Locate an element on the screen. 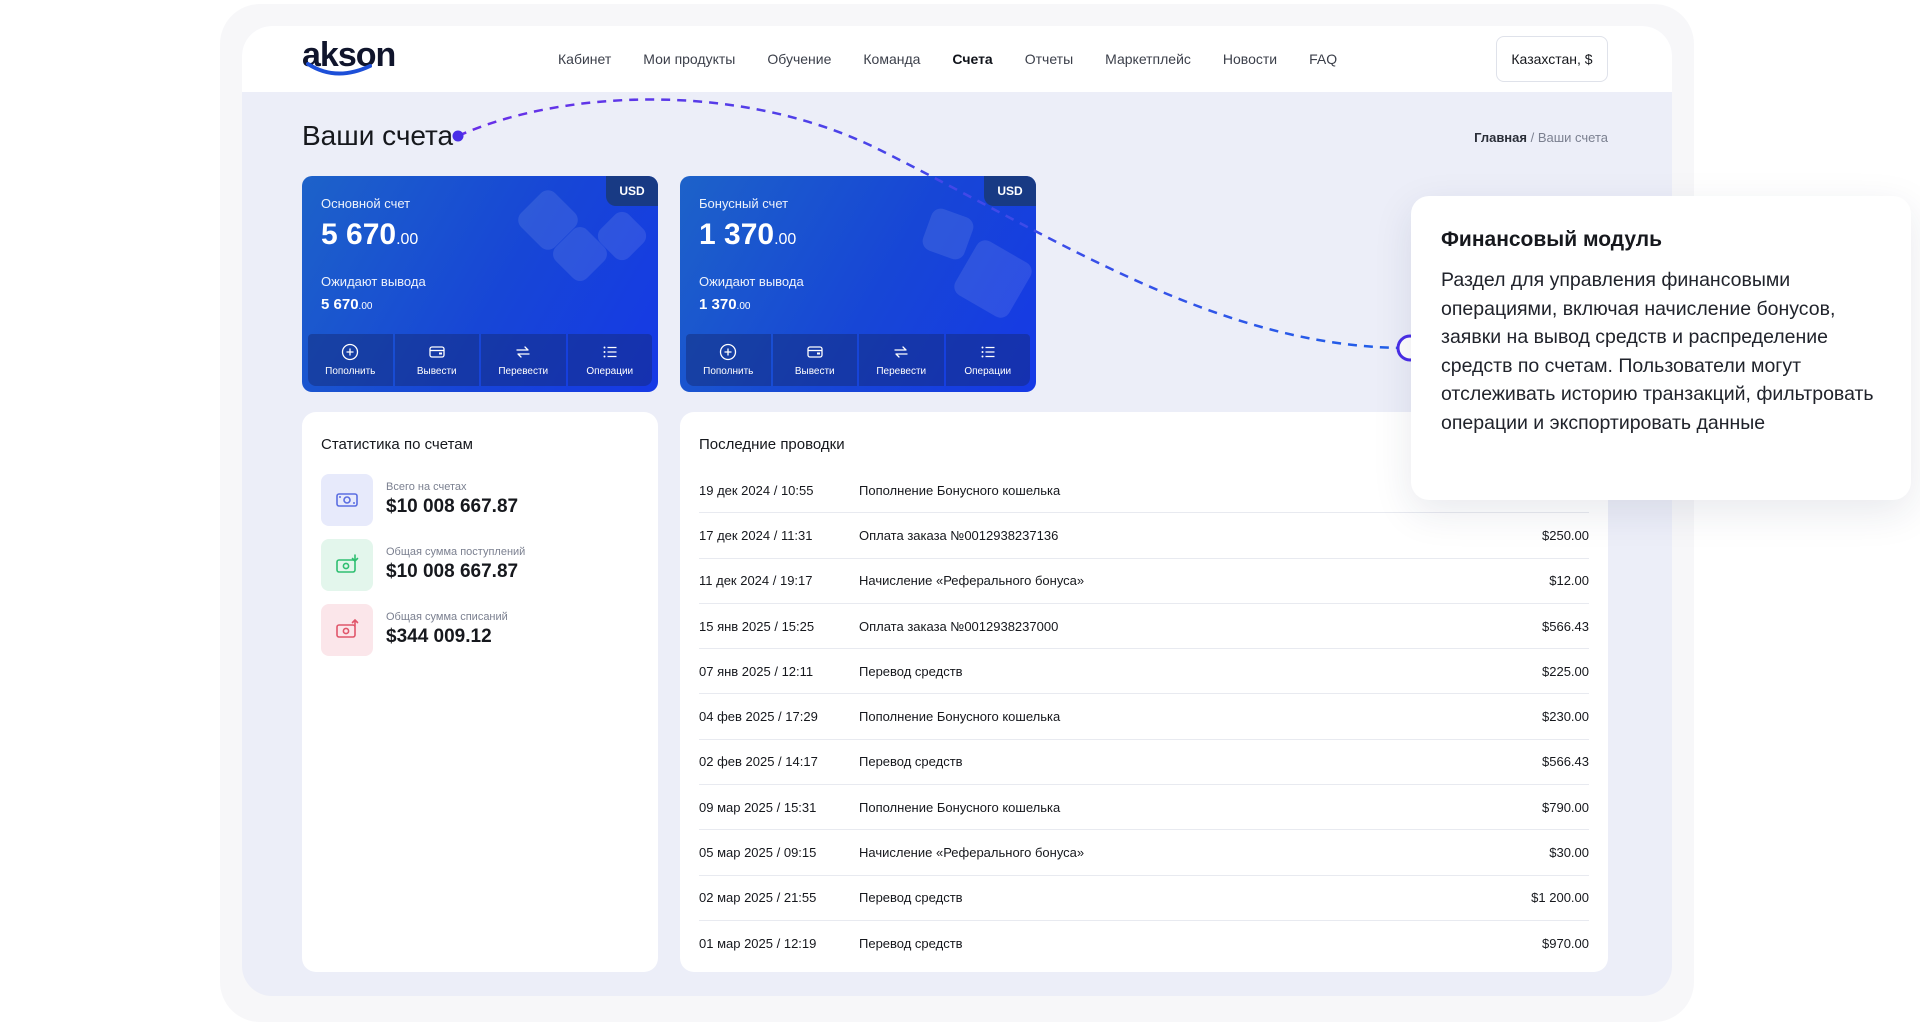  tx-date: 17 дек 2024 / 11:31 is located at coordinates (756, 535).